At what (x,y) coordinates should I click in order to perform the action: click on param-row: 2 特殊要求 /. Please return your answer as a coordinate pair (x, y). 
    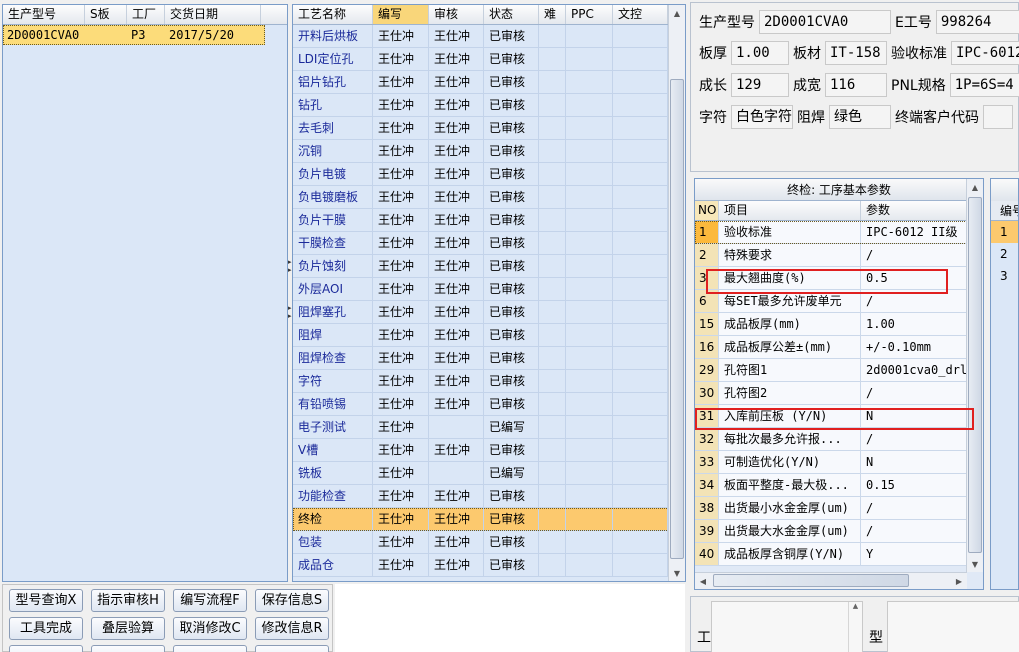
    Looking at the image, I should click on (831, 255).